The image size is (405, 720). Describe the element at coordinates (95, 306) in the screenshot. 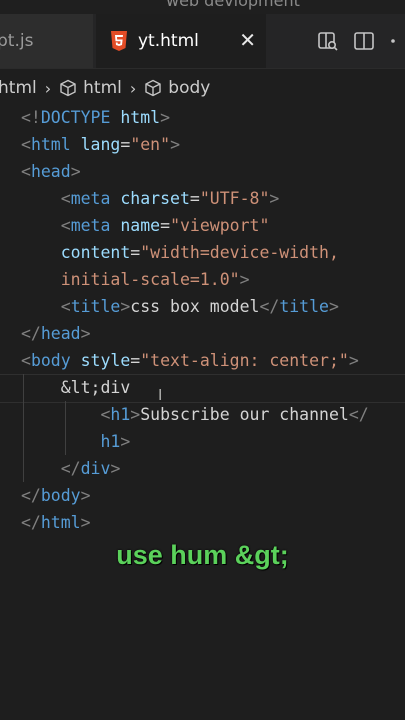

I see `code-token: title` at that location.